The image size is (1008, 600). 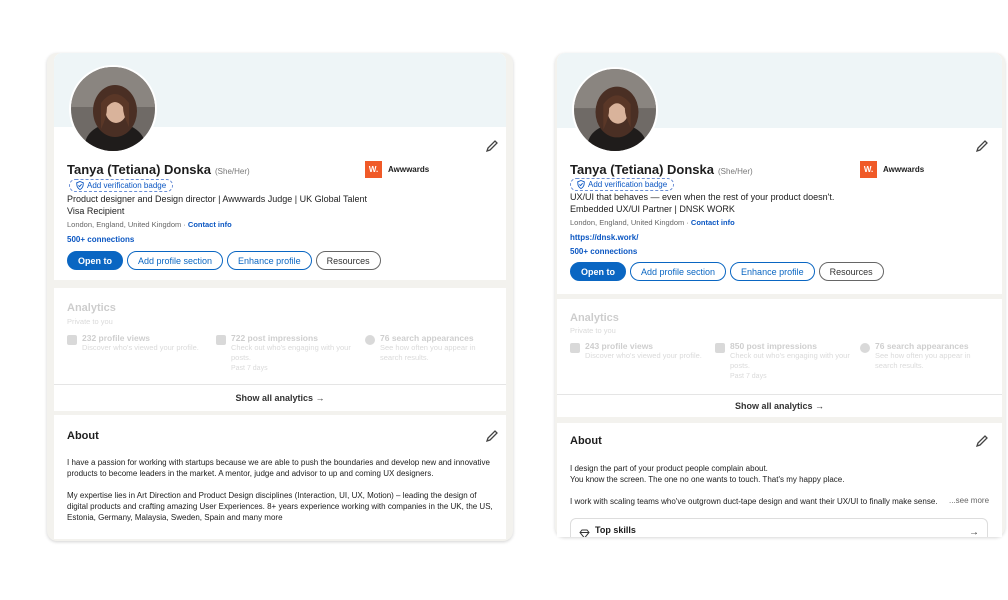 What do you see at coordinates (619, 346) in the screenshot?
I see `stat-title: 243 profile views` at bounding box center [619, 346].